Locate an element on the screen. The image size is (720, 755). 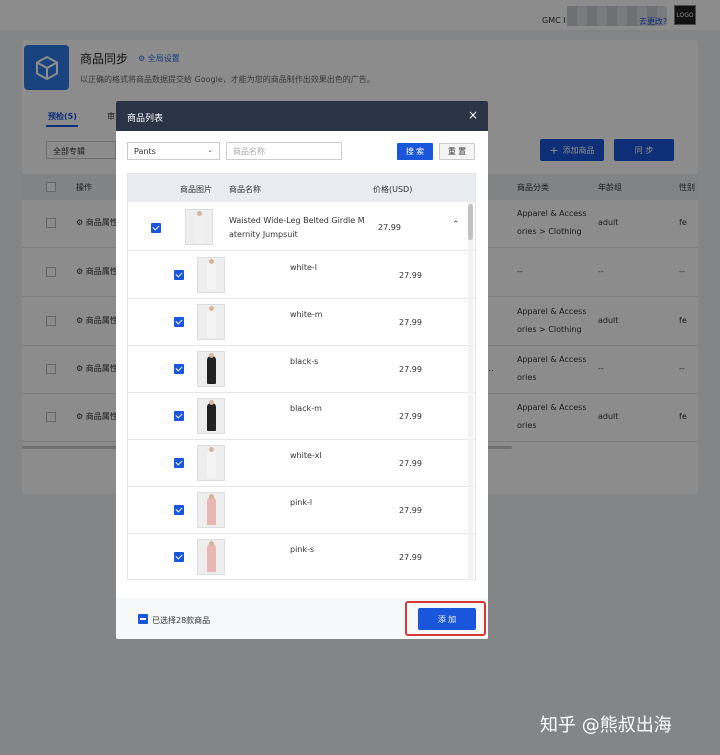
variant-row: black-m 27.99 is located at coordinates (301, 416).